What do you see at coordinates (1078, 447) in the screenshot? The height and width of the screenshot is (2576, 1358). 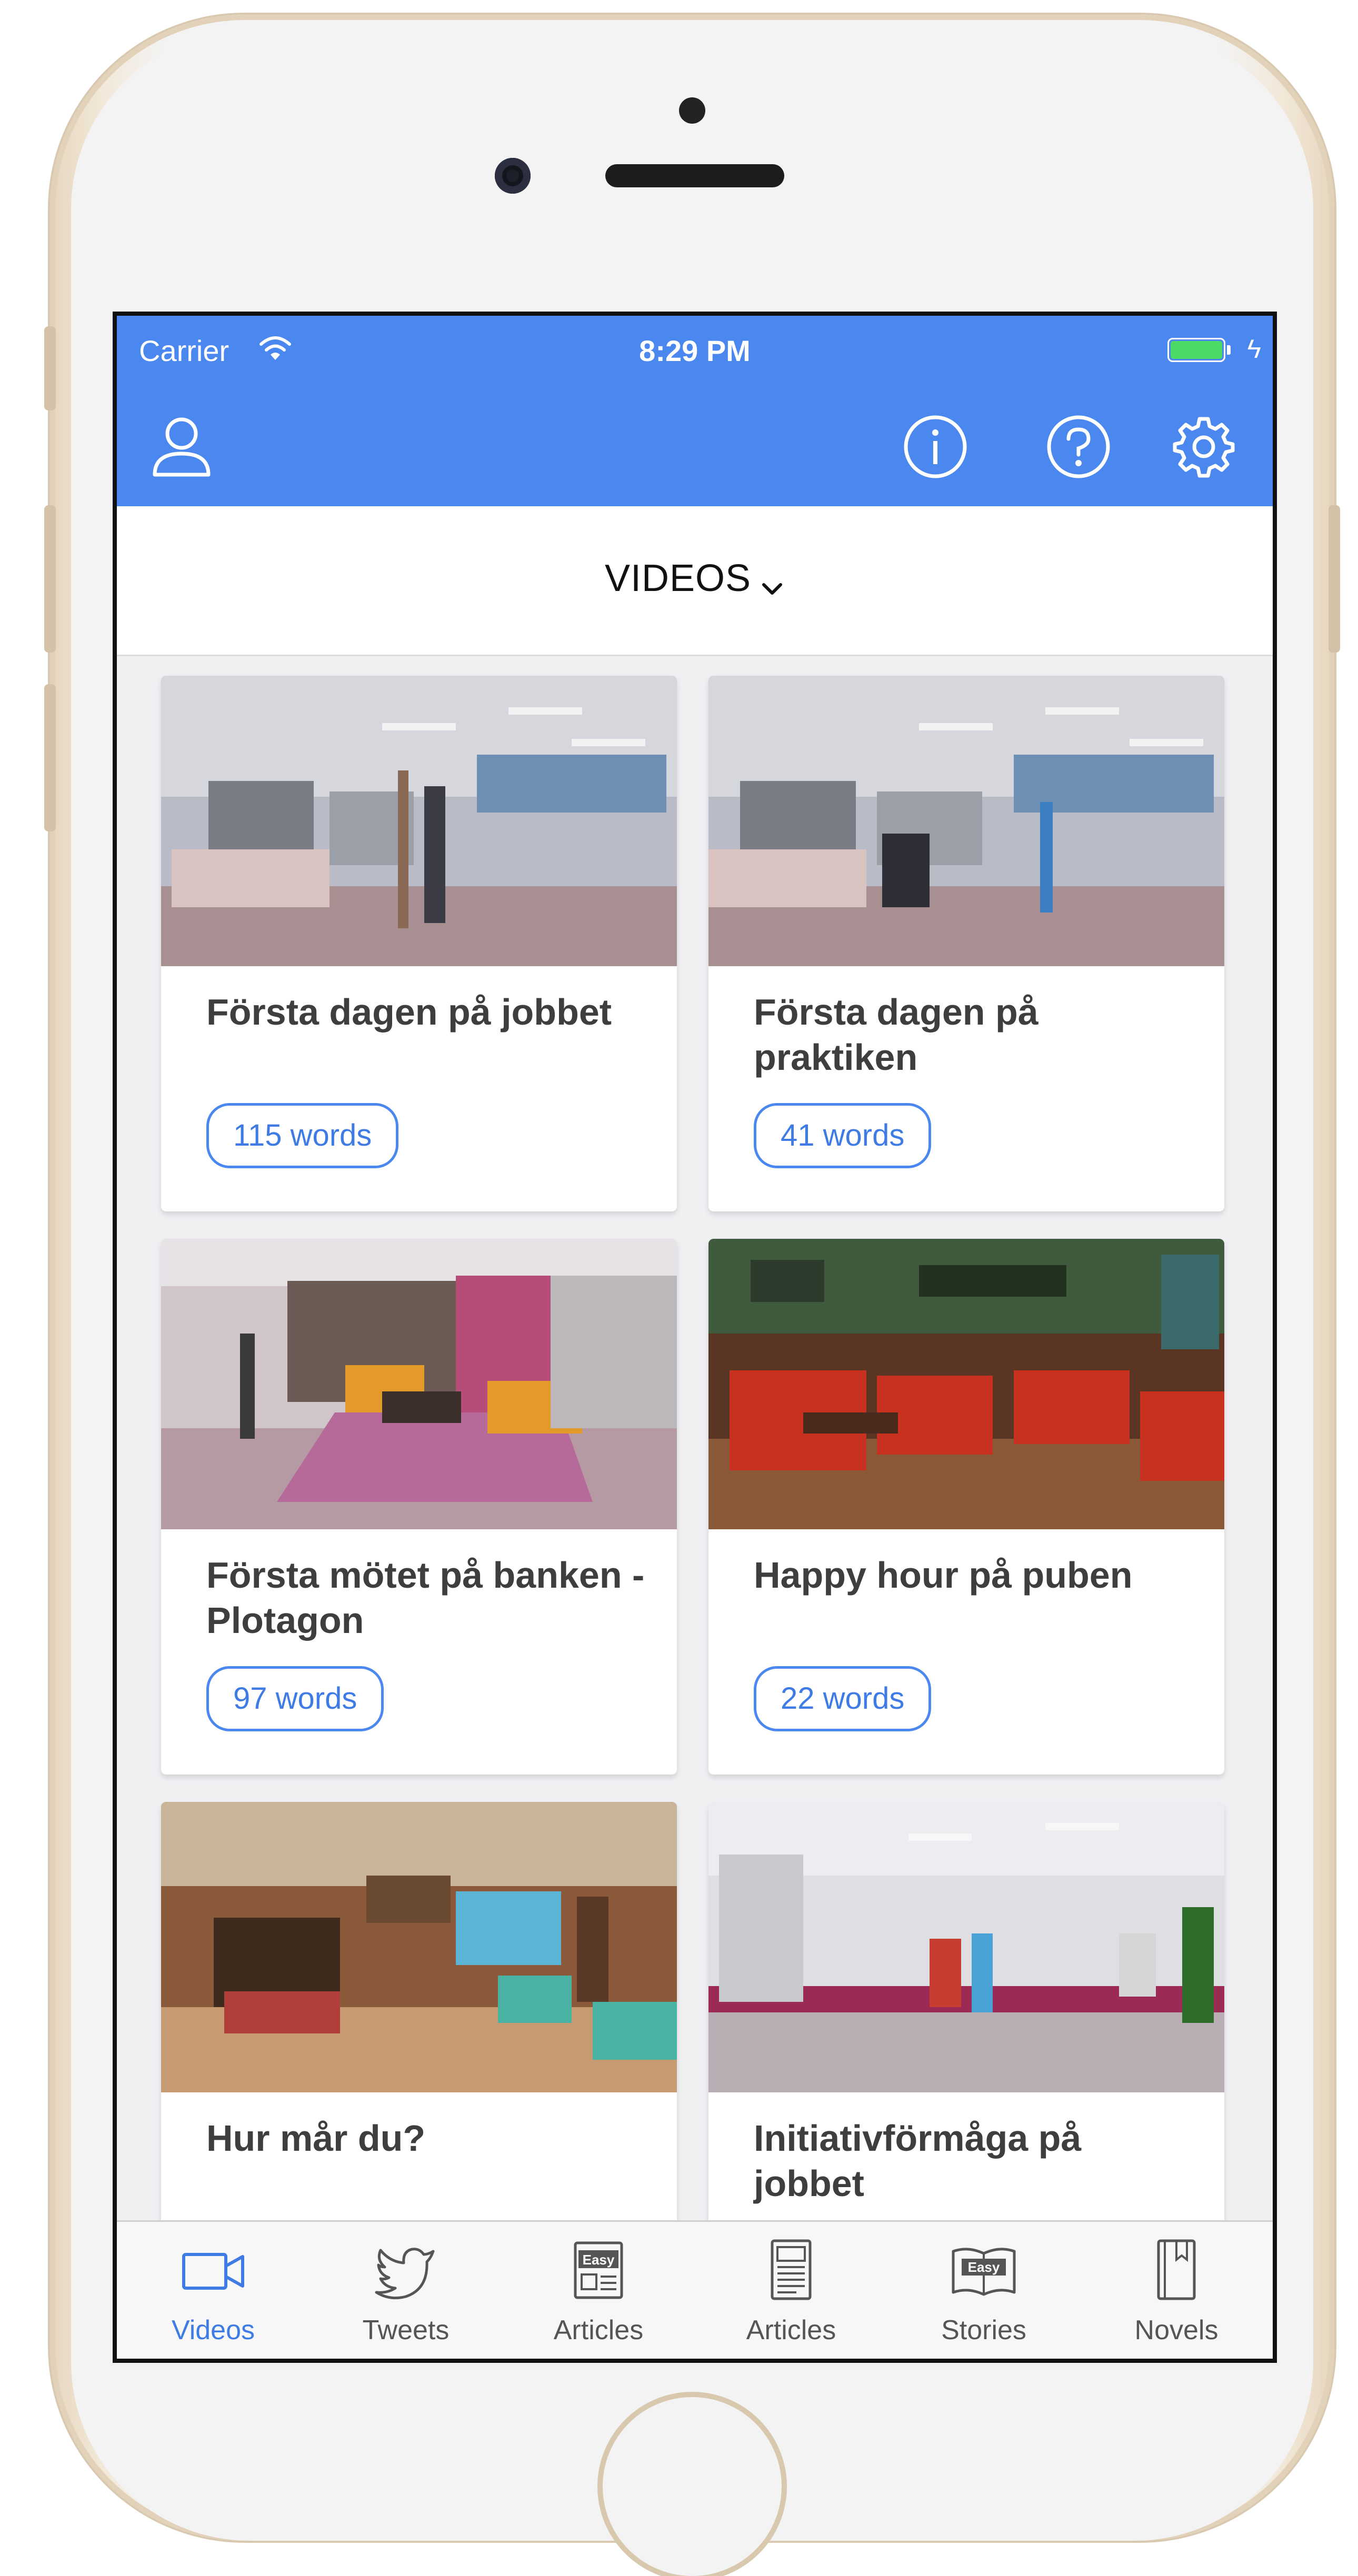 I see `help-icon` at bounding box center [1078, 447].